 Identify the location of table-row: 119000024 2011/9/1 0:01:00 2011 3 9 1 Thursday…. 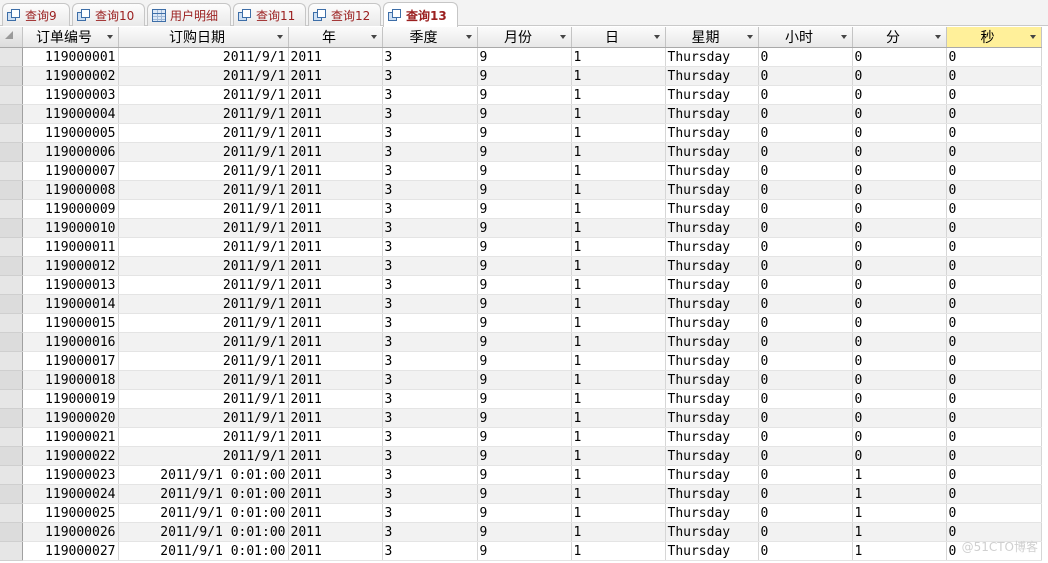
(521, 494).